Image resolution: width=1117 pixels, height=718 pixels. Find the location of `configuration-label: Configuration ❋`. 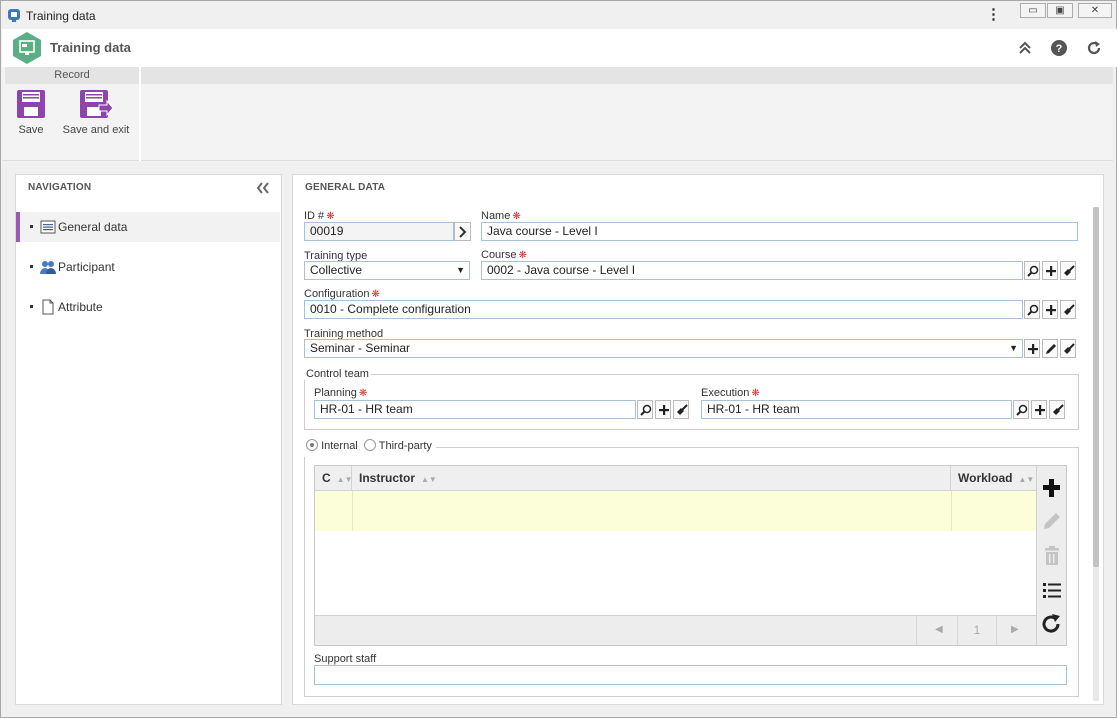

configuration-label: Configuration ❋ is located at coordinates (342, 294).